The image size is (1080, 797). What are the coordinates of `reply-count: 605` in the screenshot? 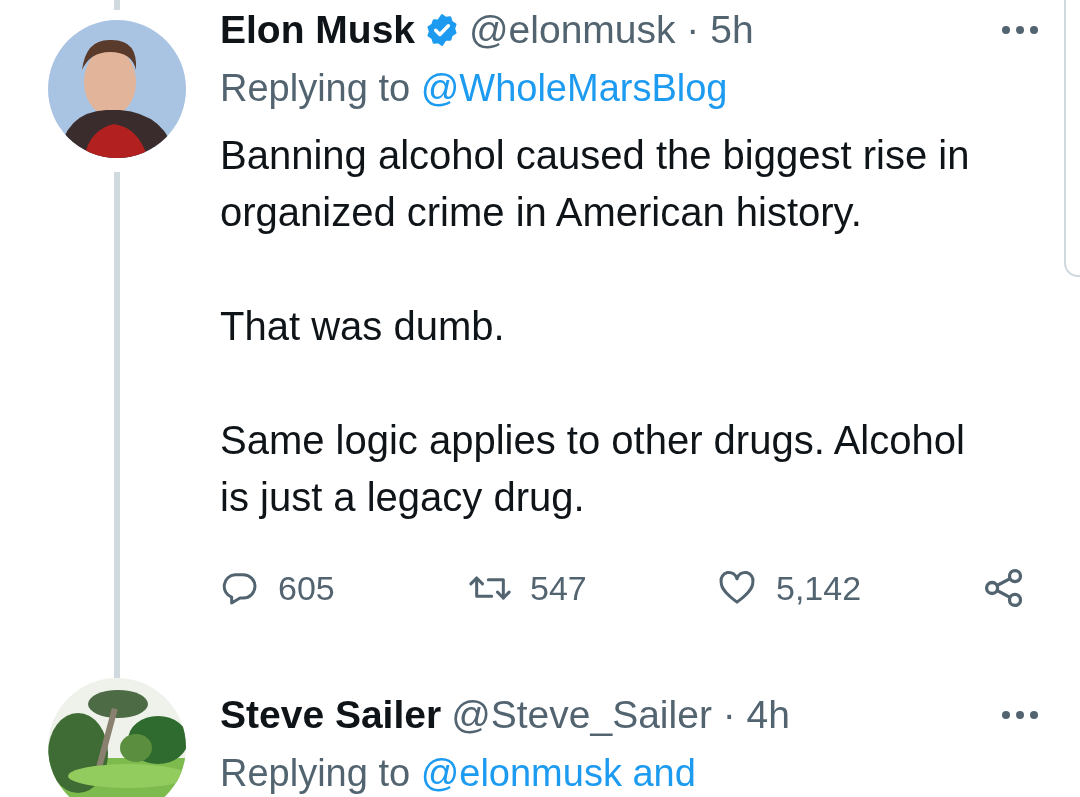 It's located at (306, 588).